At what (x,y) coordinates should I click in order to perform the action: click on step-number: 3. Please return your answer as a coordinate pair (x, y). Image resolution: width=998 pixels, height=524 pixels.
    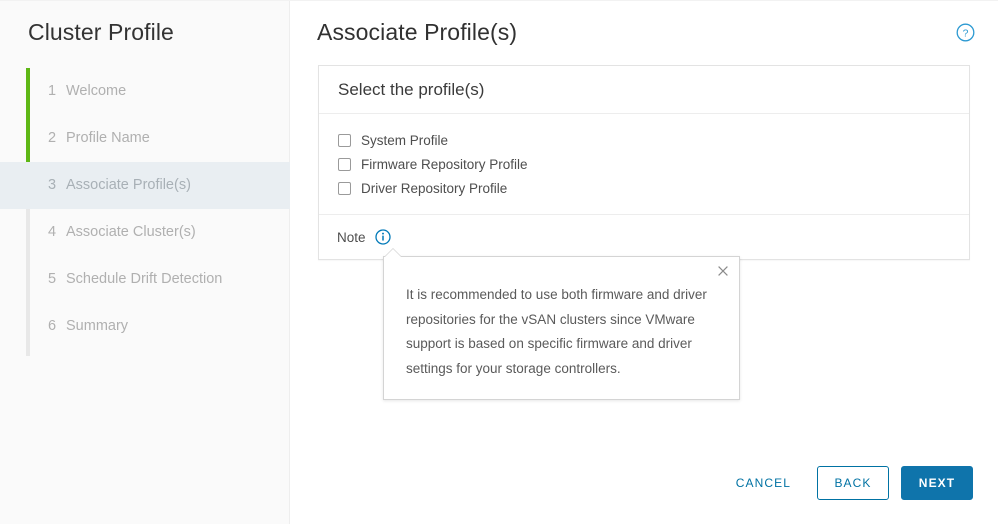
    Looking at the image, I should click on (52, 185).